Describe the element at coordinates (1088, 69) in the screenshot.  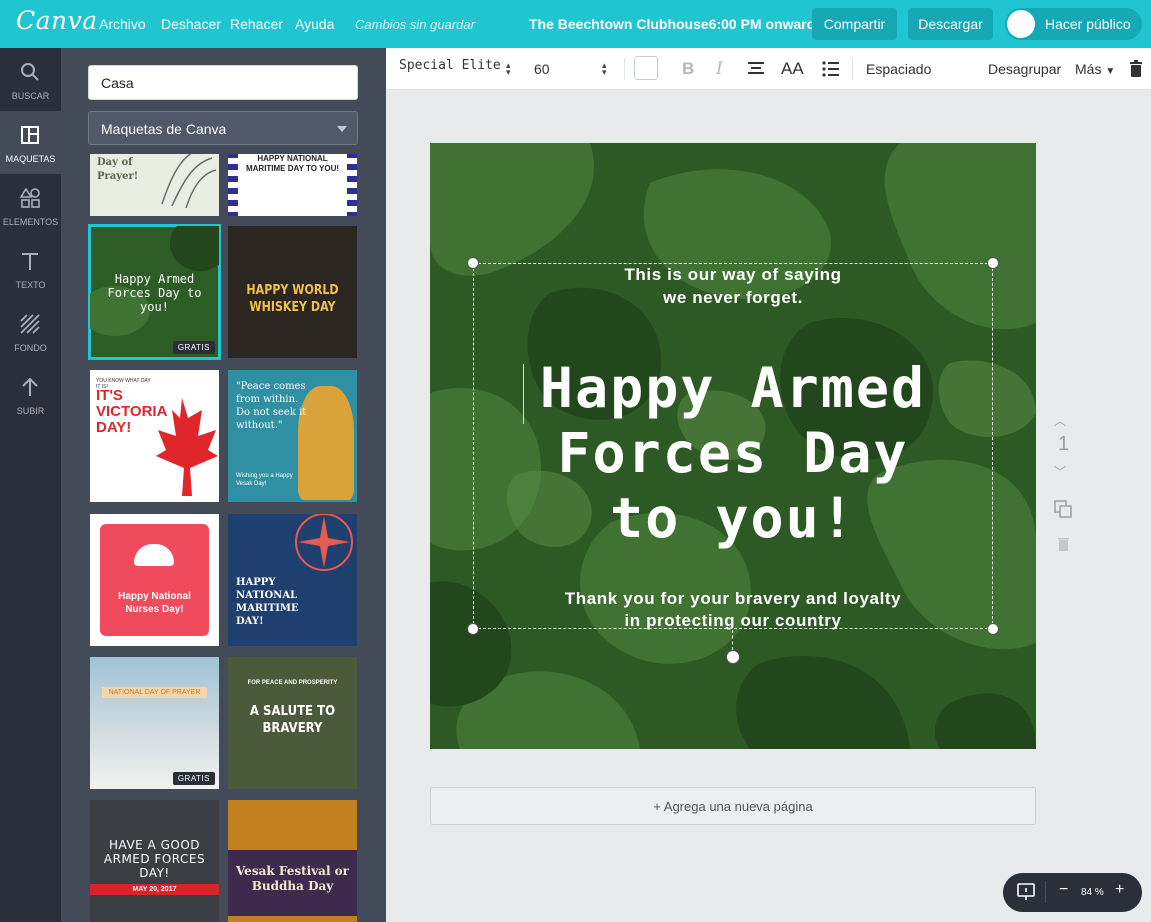
I see `more-label: Más` at that location.